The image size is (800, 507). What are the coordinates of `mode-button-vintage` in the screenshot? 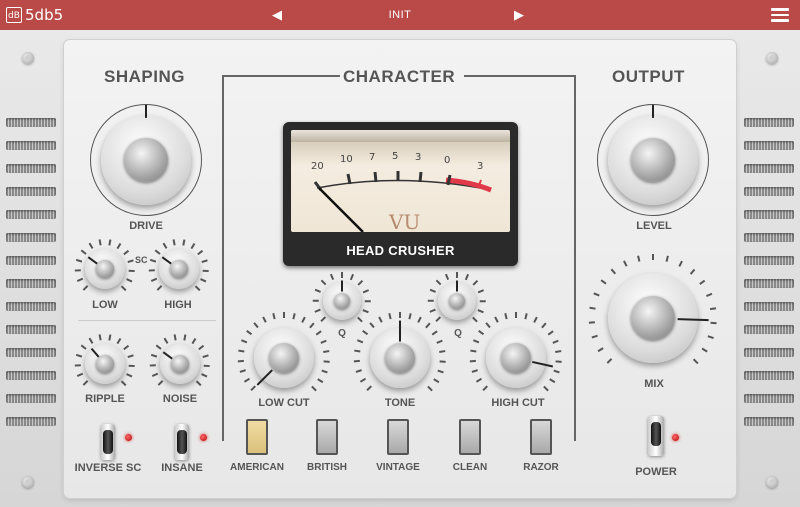 It's located at (398, 437).